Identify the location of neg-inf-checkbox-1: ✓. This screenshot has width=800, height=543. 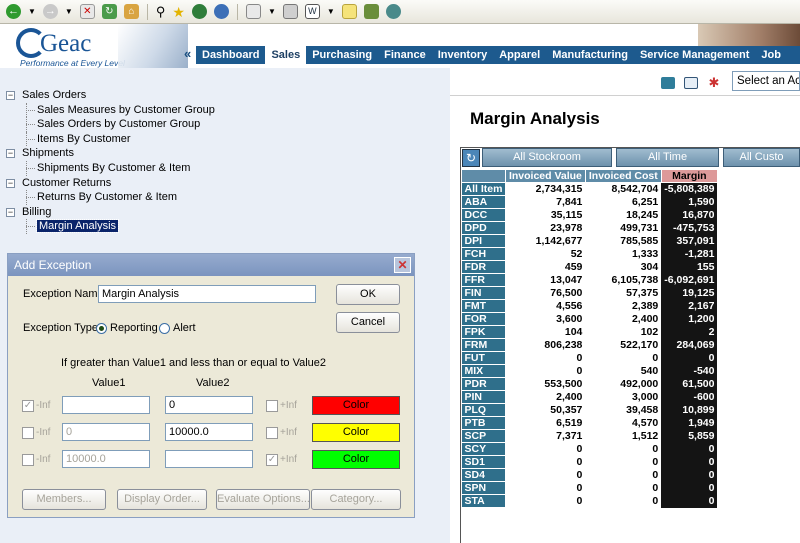
(28, 406).